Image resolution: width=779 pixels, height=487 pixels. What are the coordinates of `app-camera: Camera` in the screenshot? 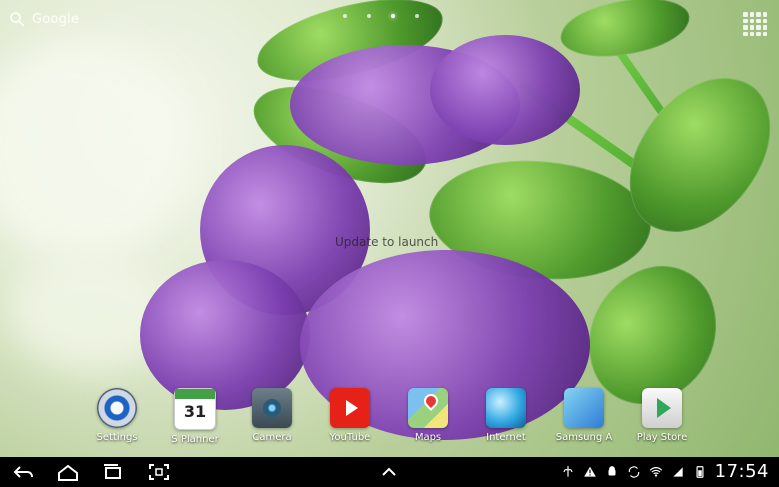 It's located at (272, 415).